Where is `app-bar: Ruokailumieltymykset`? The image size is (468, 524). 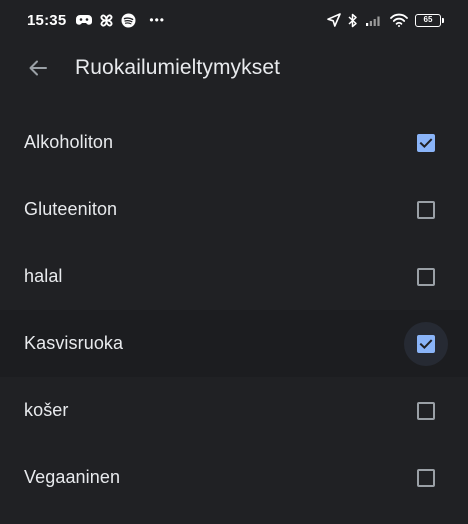 app-bar: Ruokailumieltymykset is located at coordinates (234, 68).